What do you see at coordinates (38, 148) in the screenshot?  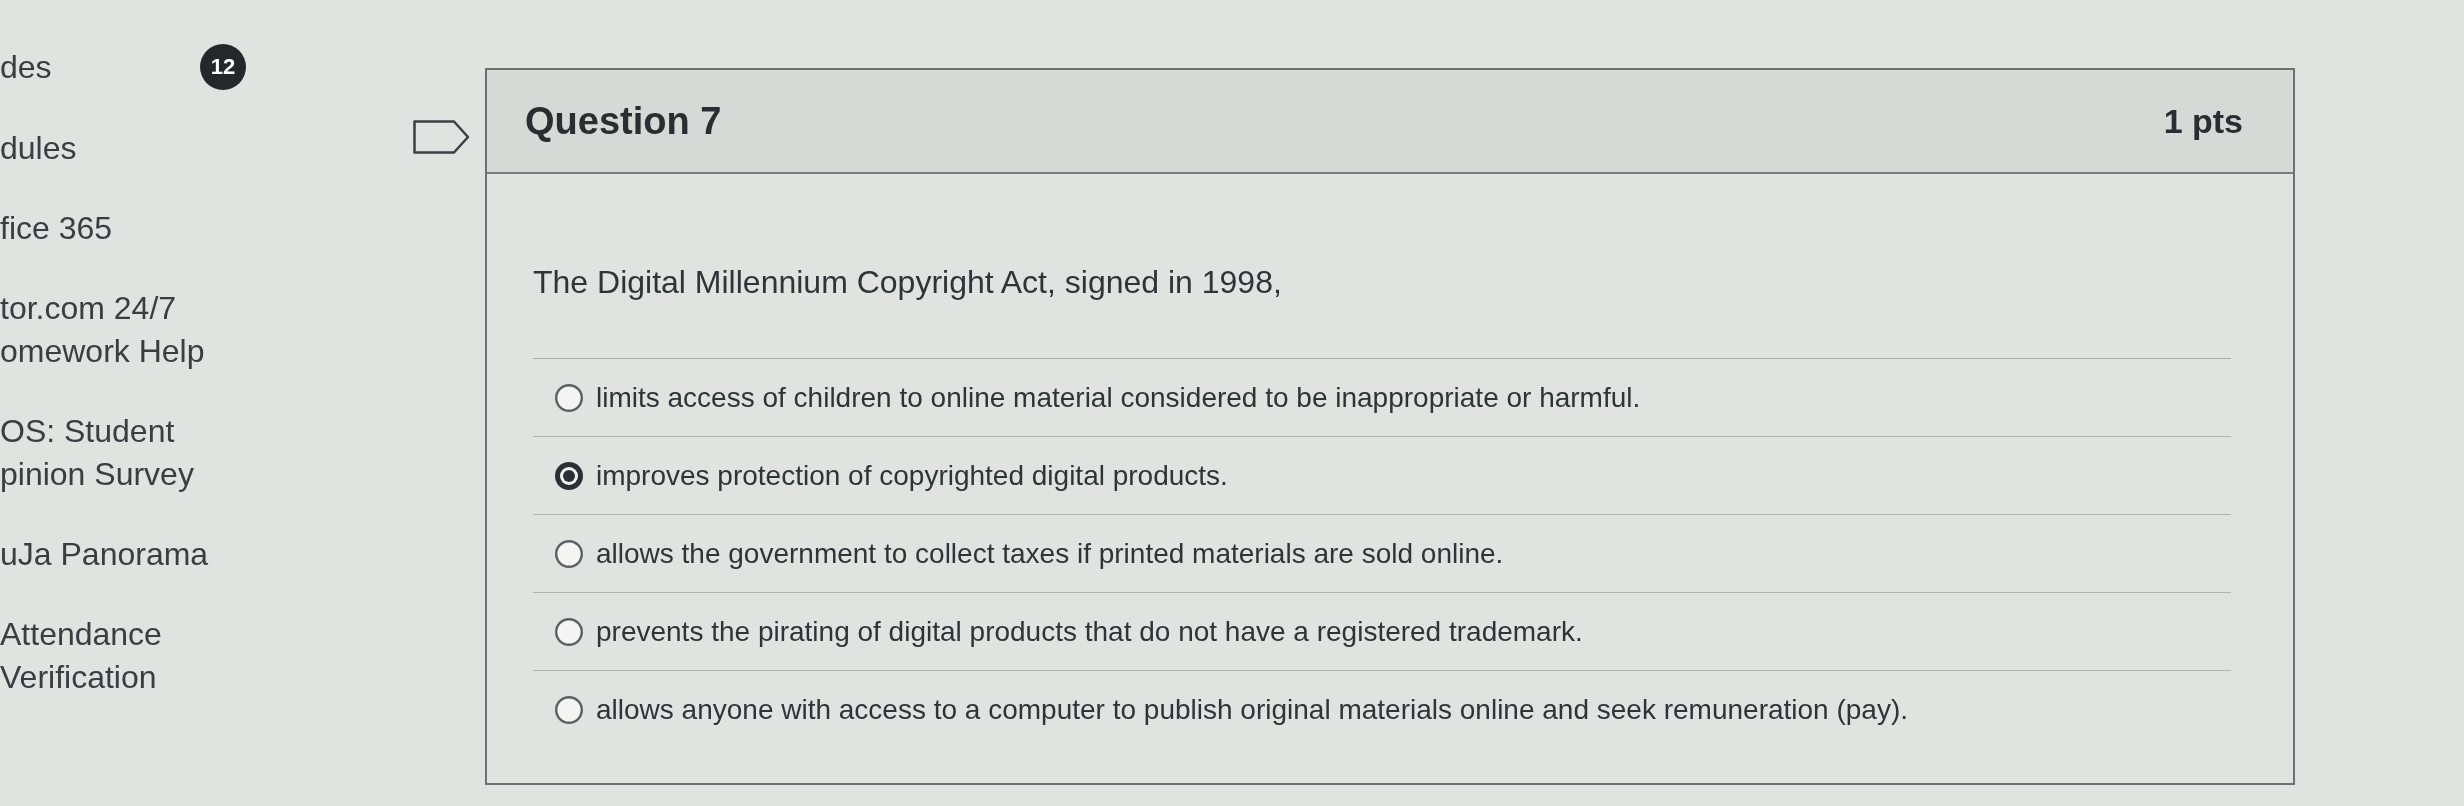 I see `nav-link: dules` at bounding box center [38, 148].